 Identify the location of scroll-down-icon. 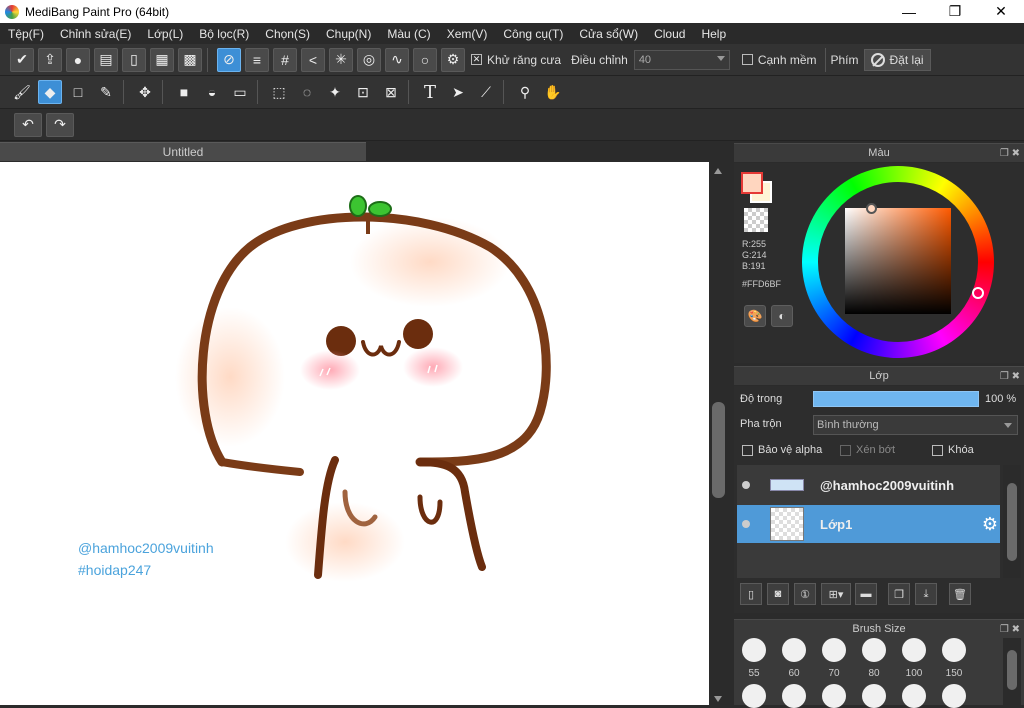
(718, 699).